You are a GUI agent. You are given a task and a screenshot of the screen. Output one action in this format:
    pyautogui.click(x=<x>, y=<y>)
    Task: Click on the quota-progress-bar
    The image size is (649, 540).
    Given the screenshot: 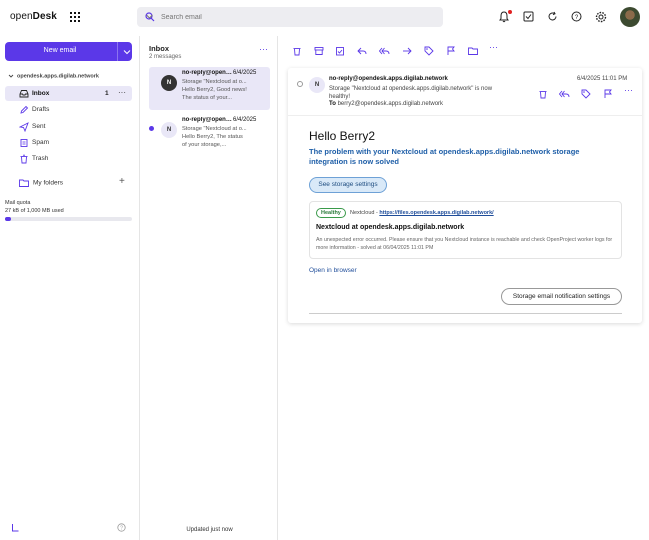 What is the action you would take?
    pyautogui.click(x=68, y=219)
    